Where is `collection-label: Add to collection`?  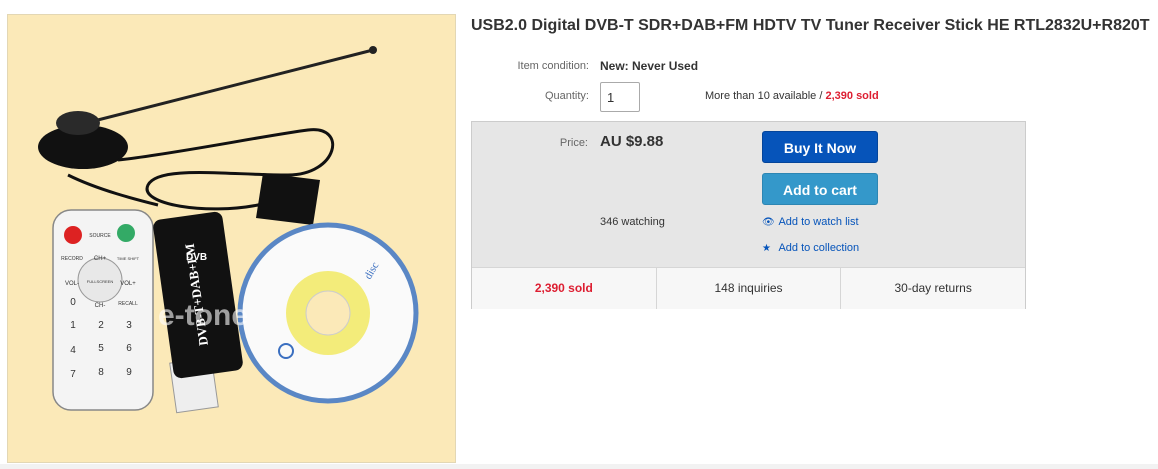
collection-label: Add to collection is located at coordinates (819, 248).